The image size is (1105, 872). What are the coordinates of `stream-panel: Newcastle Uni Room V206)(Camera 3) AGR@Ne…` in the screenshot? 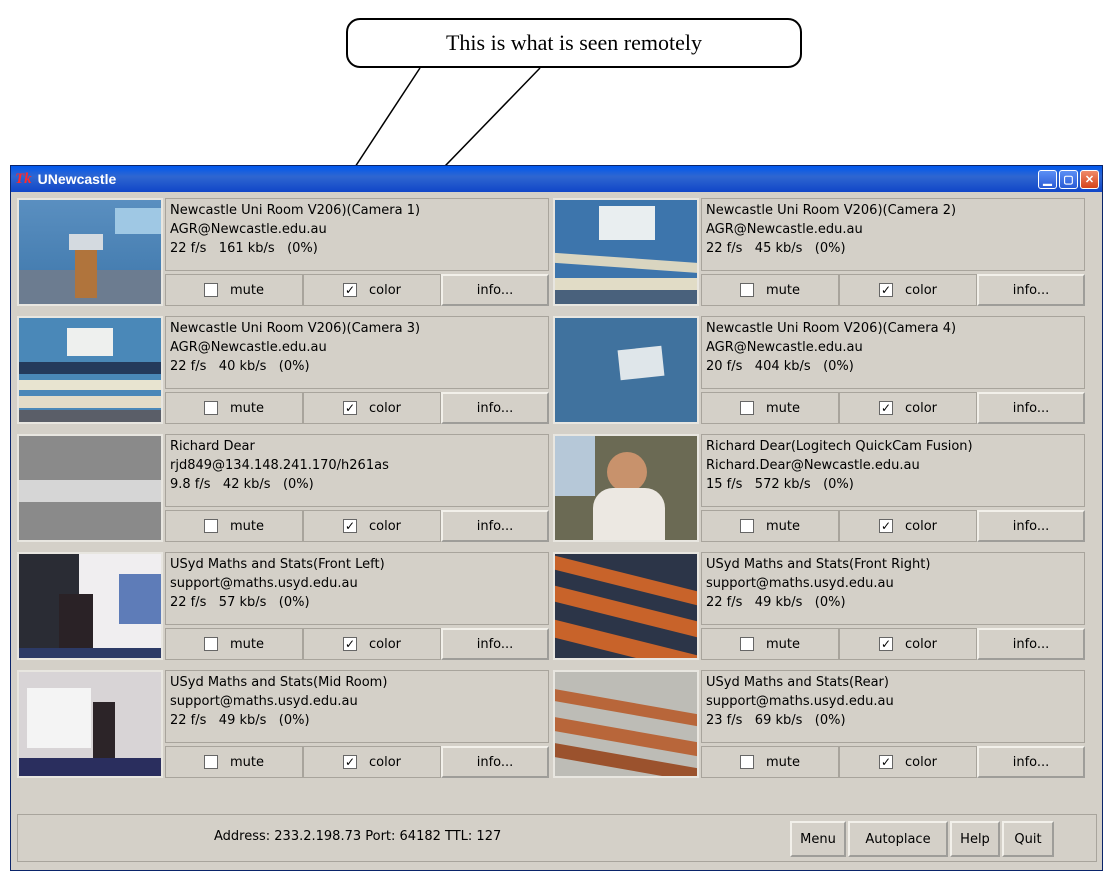 It's located at (283, 375).